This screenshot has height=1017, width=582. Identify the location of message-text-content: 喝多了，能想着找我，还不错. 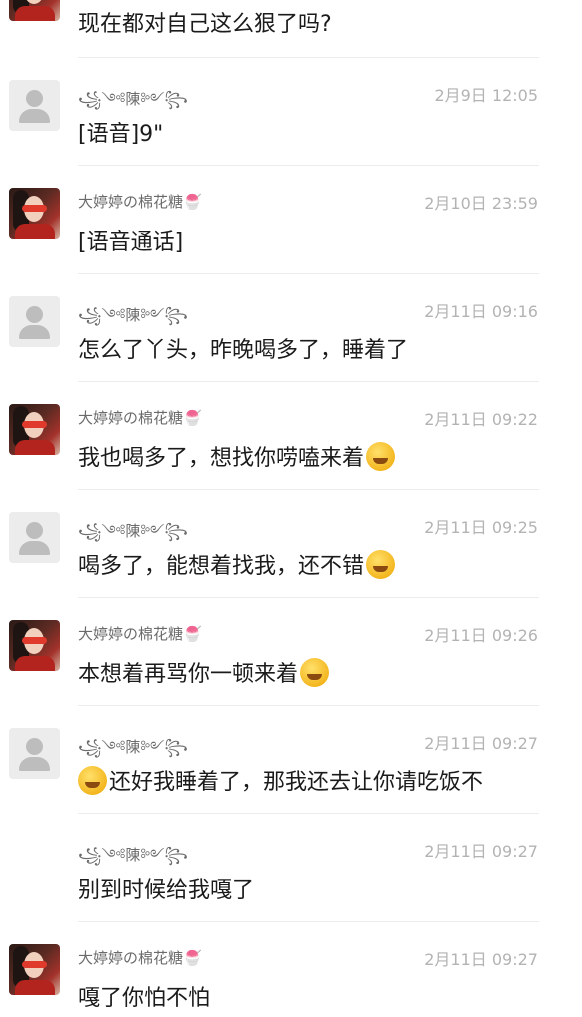
(221, 566).